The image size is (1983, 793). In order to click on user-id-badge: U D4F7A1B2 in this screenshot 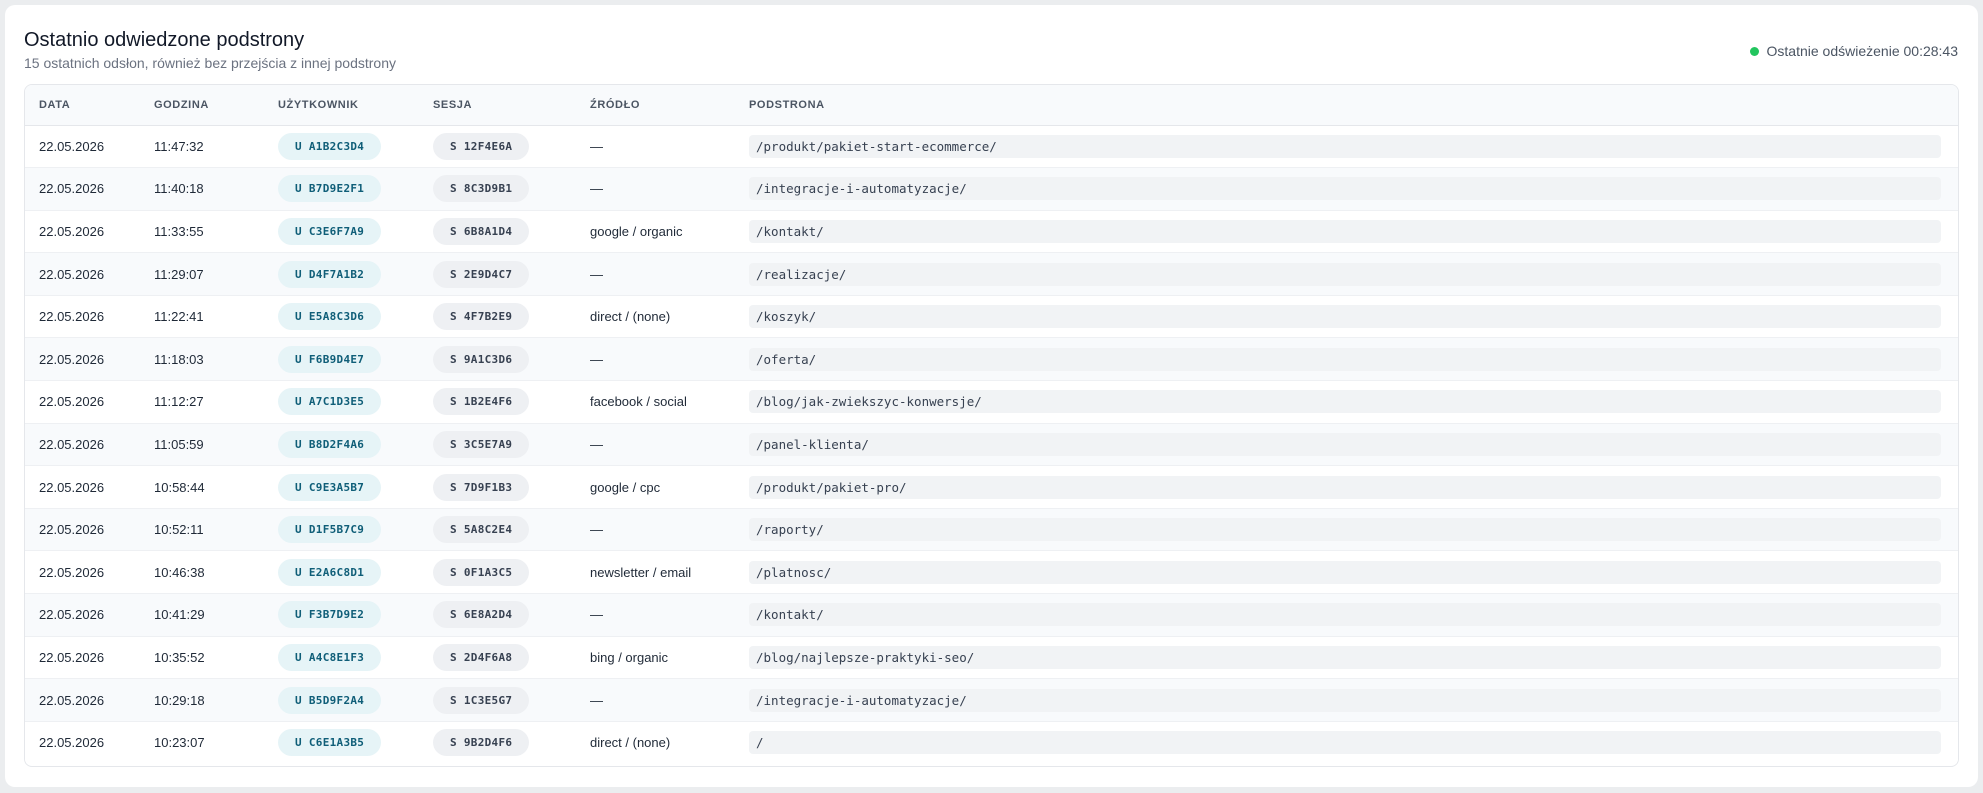, I will do `click(330, 274)`.